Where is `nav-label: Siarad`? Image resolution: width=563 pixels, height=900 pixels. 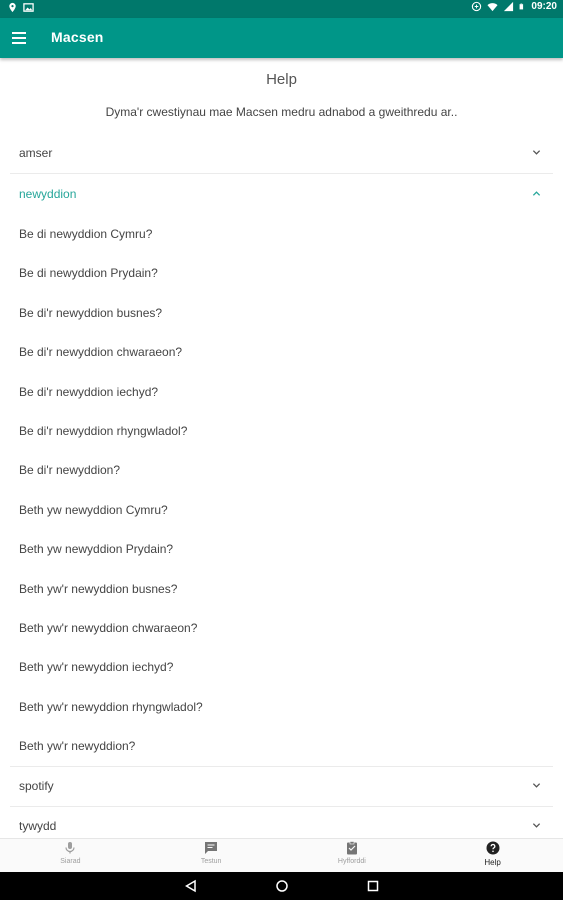
nav-label: Siarad is located at coordinates (70, 861).